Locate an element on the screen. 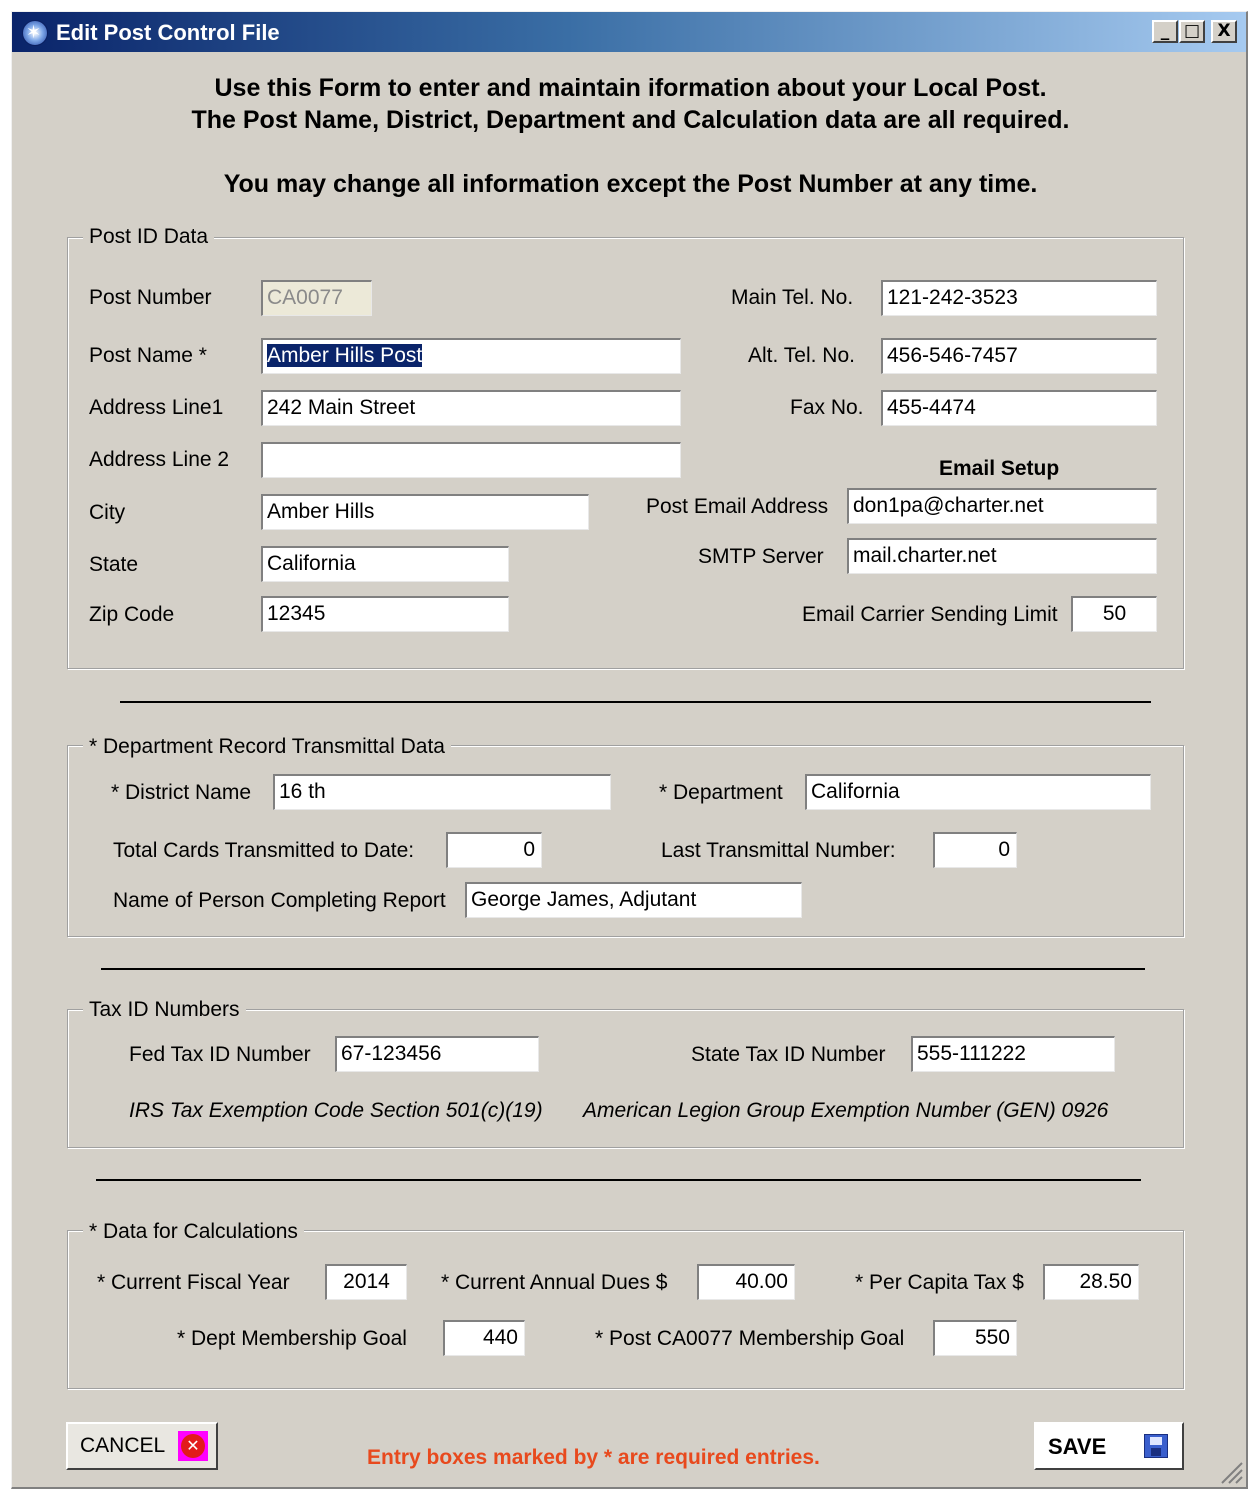 This screenshot has width=1250, height=1492. minimize-button: _ is located at coordinates (1165, 31).